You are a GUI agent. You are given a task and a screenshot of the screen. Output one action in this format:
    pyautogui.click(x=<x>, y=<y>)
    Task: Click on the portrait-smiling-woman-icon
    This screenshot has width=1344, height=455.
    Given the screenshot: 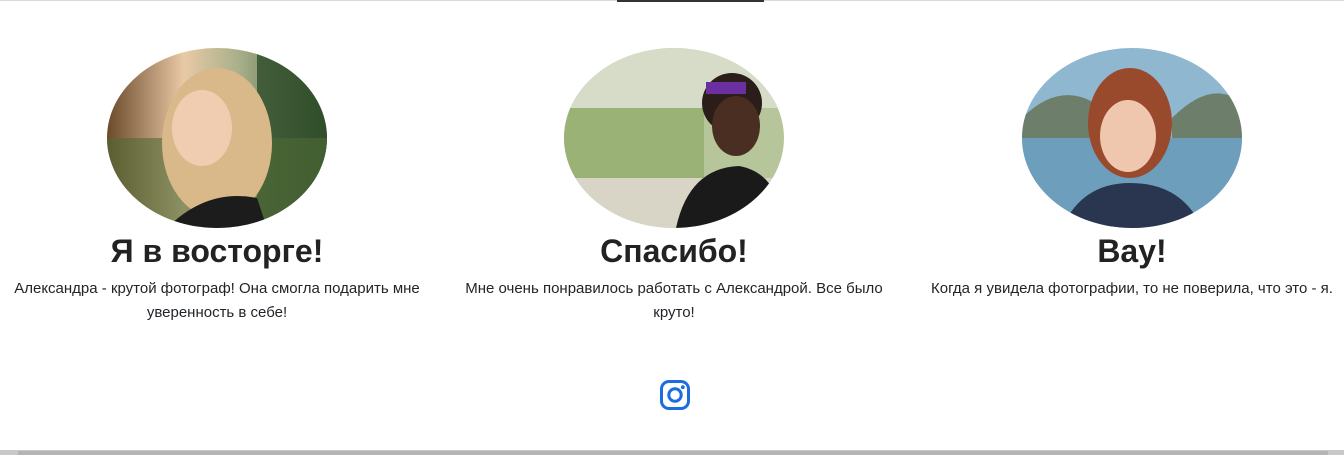 What is the action you would take?
    pyautogui.click(x=674, y=138)
    